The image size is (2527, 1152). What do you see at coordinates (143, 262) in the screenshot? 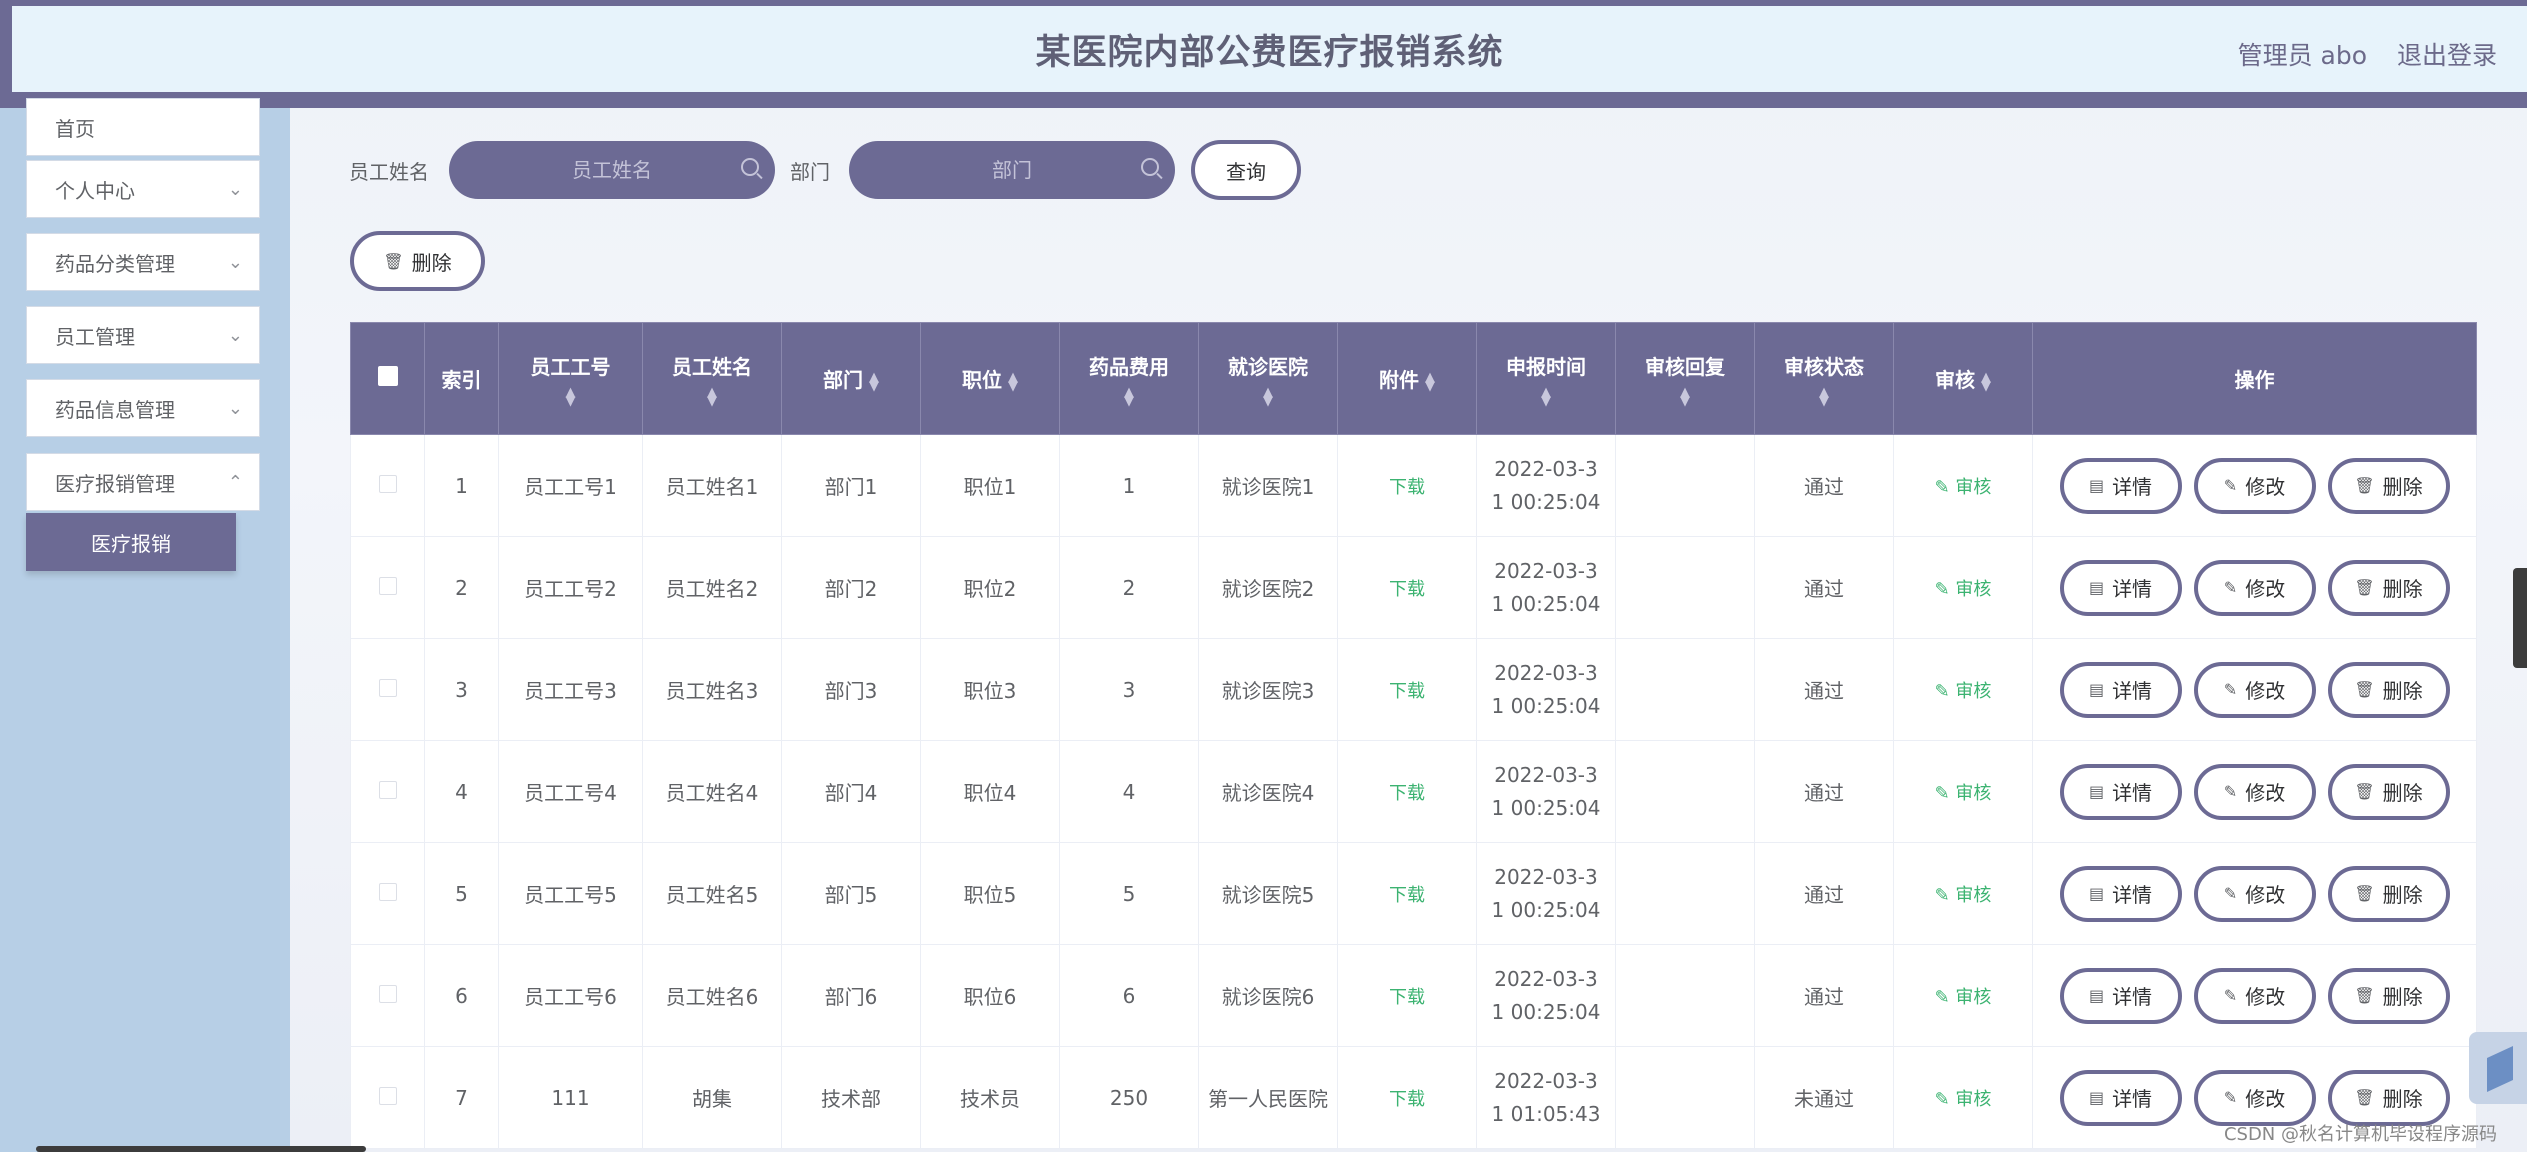
I see `sidebar-item-drug-category: 药品分类管理 ⌄` at bounding box center [143, 262].